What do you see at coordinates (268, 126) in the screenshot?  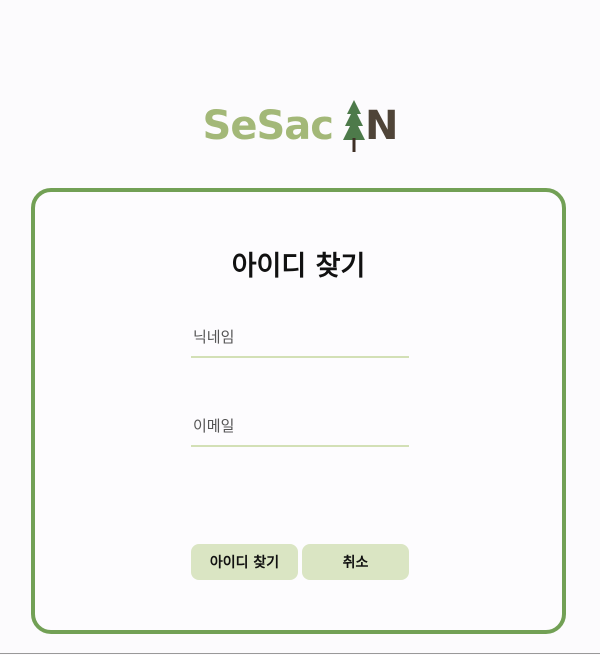 I see `logo-text-sesac: SeSac` at bounding box center [268, 126].